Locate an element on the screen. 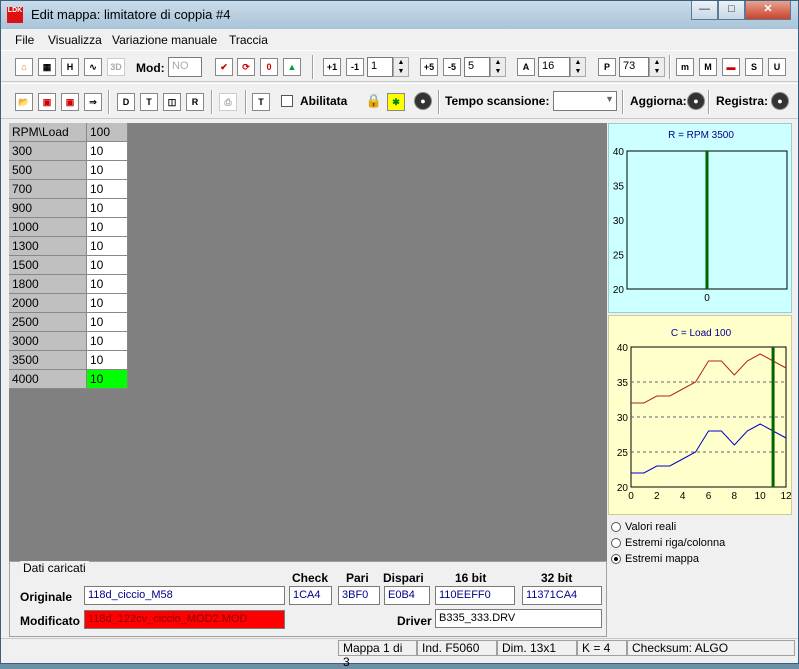 Image resolution: width=799 pixels, height=669 pixels. grid-row-header: 300 is located at coordinates (48, 151).